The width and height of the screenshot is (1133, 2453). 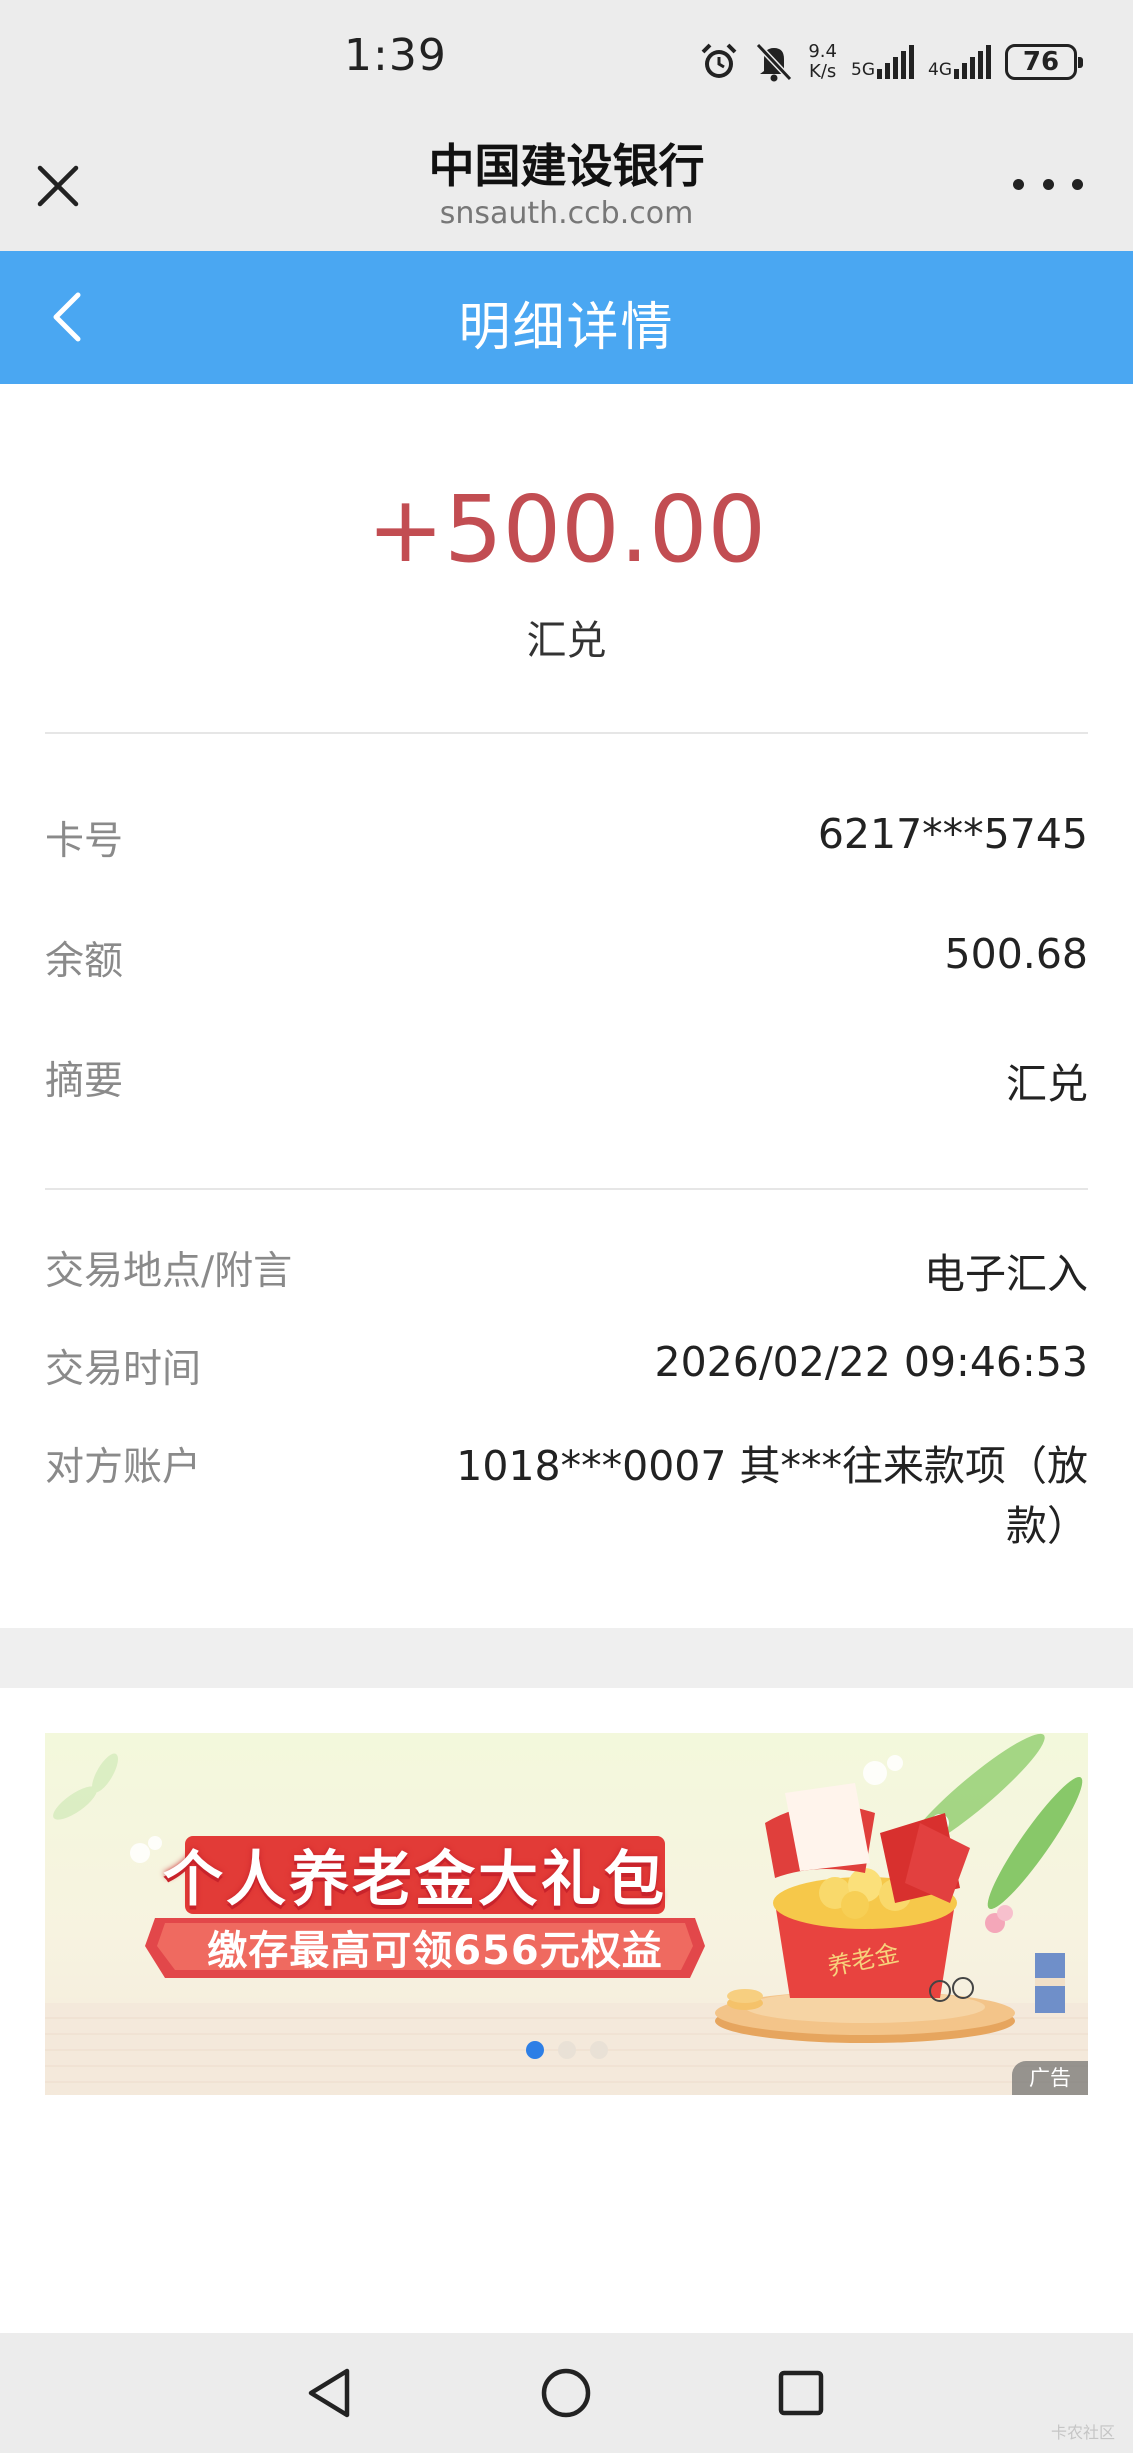 I want to click on browser-header: 中国建设银行 snsauth.ccb.com, so click(x=566, y=185).